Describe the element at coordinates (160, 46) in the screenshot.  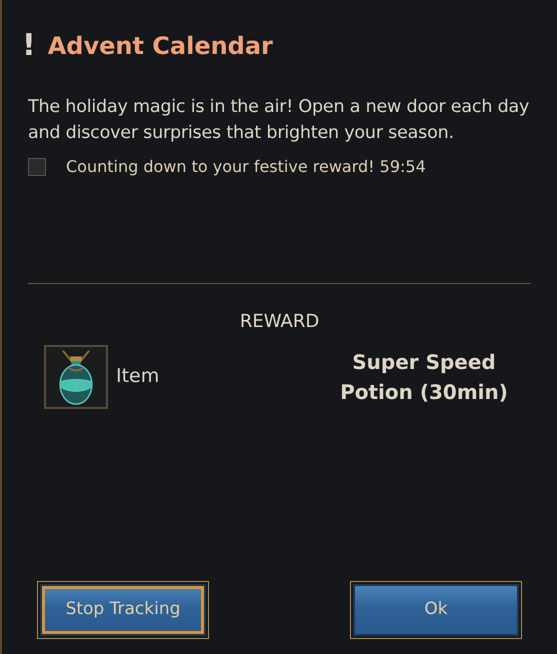
I see `dialog-title: Advent Calendar` at that location.